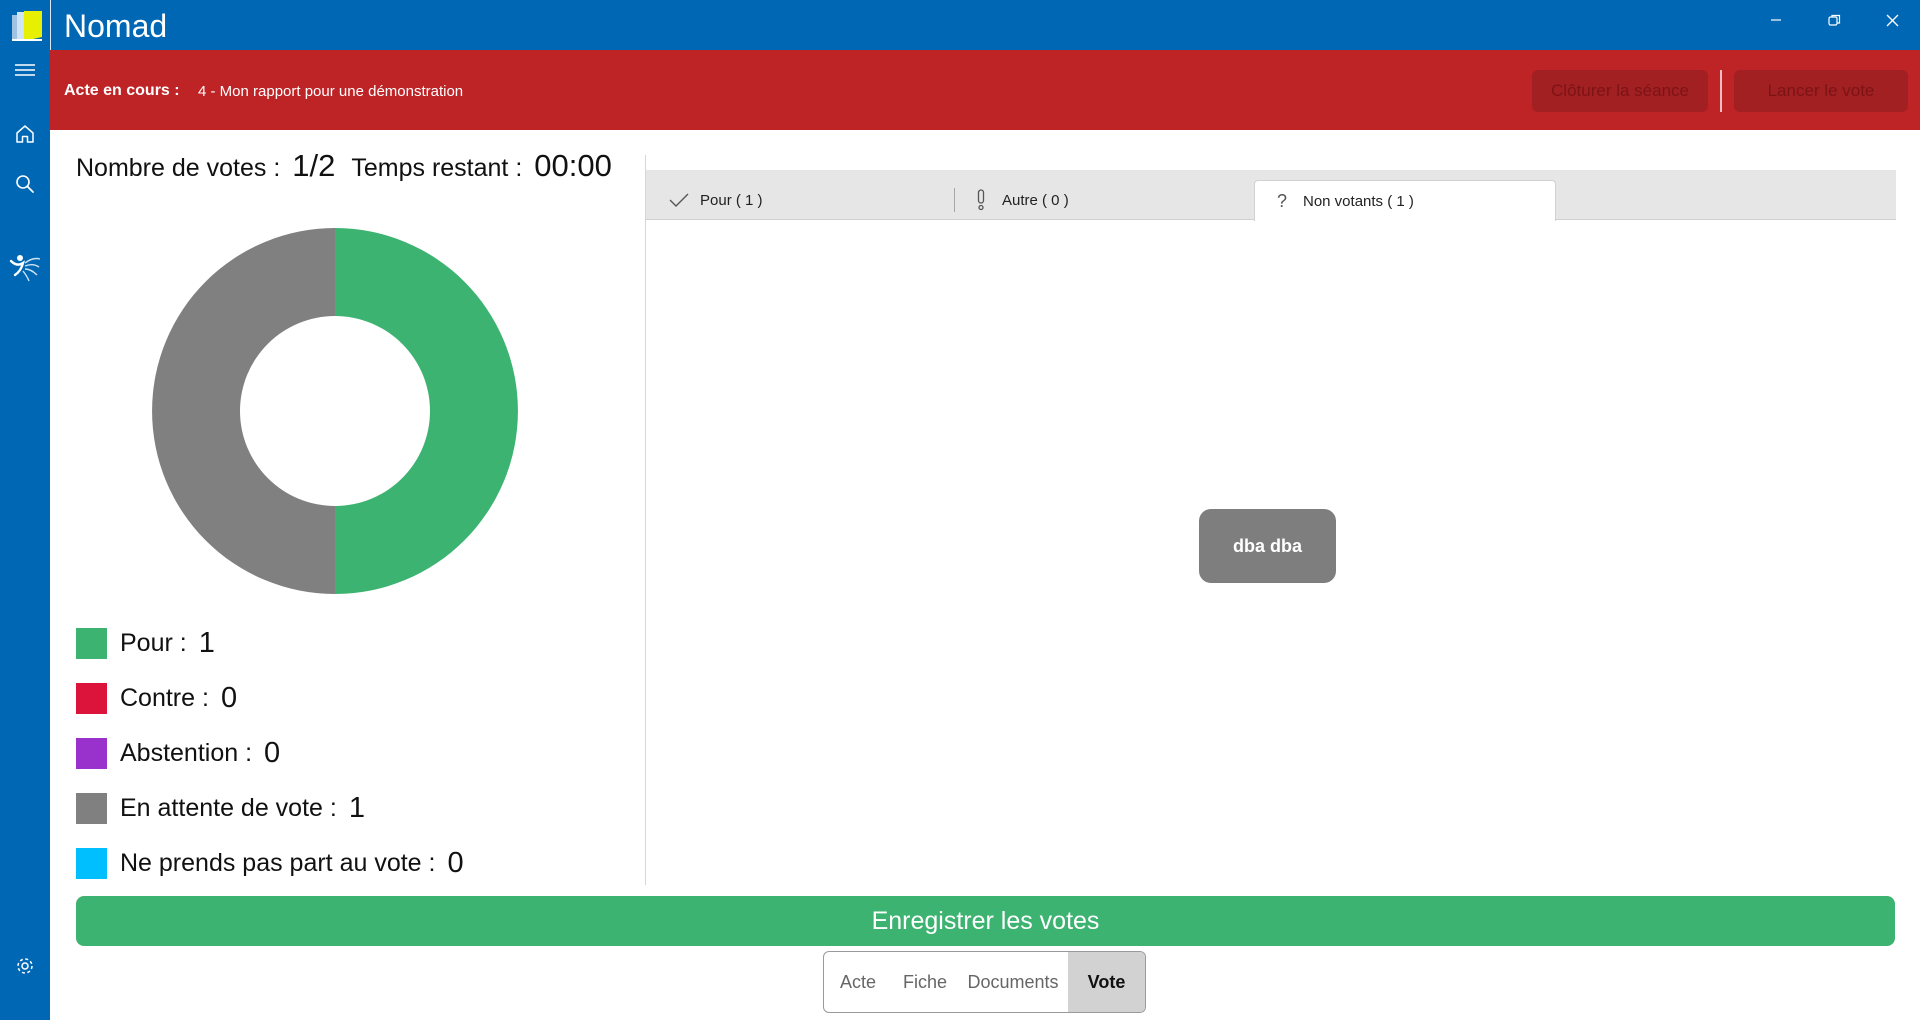 This screenshot has height=1020, width=1920. I want to click on legend-row-abstention: Abstention : 0, so click(178, 753).